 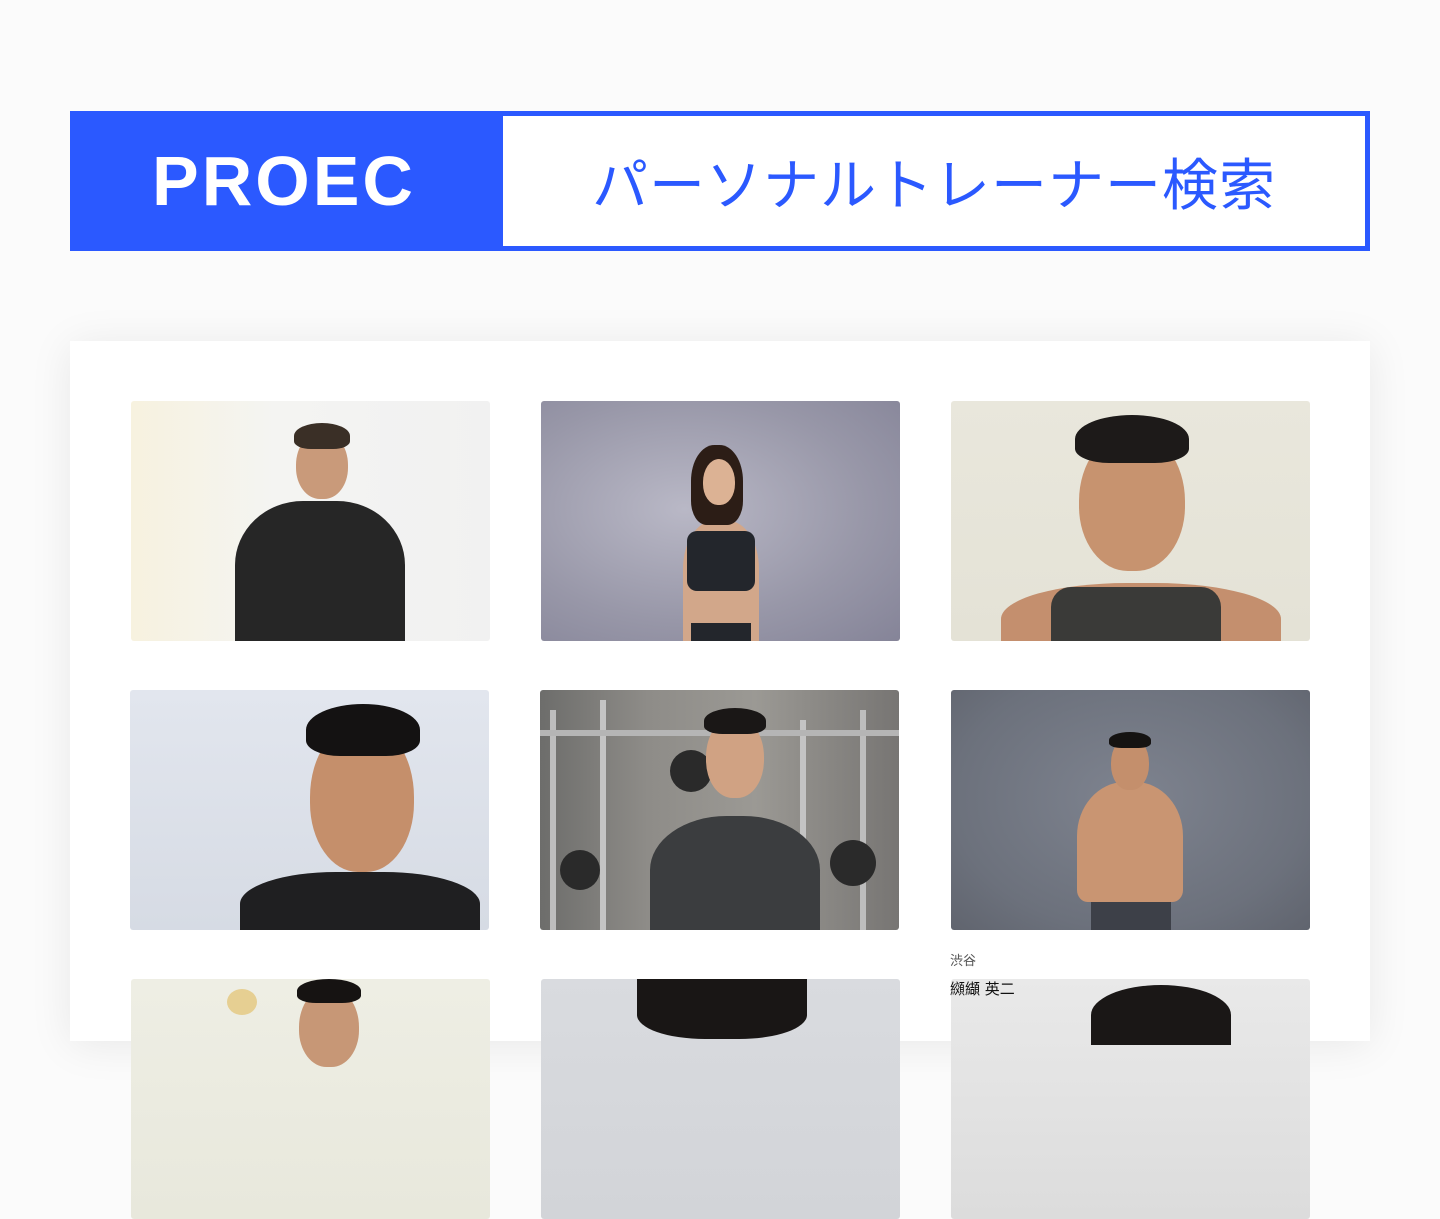 I want to click on brand-logo: PROEC, so click(x=284, y=181).